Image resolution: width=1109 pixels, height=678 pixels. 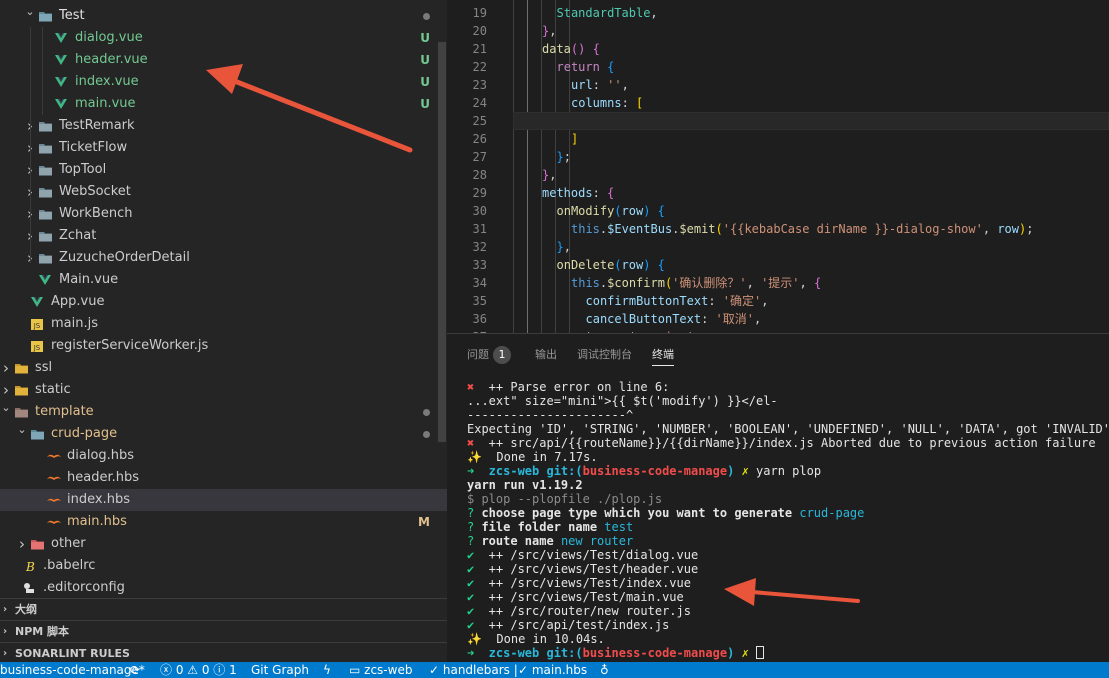 I want to click on tree-item-toptool: ›TopTool, so click(x=223, y=170).